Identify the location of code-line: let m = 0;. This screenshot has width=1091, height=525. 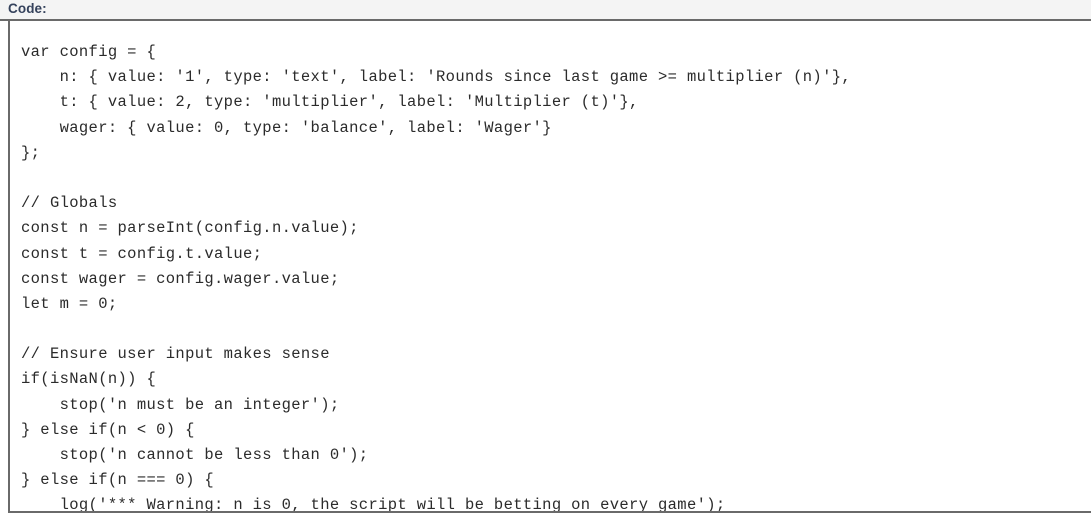
(69, 303).